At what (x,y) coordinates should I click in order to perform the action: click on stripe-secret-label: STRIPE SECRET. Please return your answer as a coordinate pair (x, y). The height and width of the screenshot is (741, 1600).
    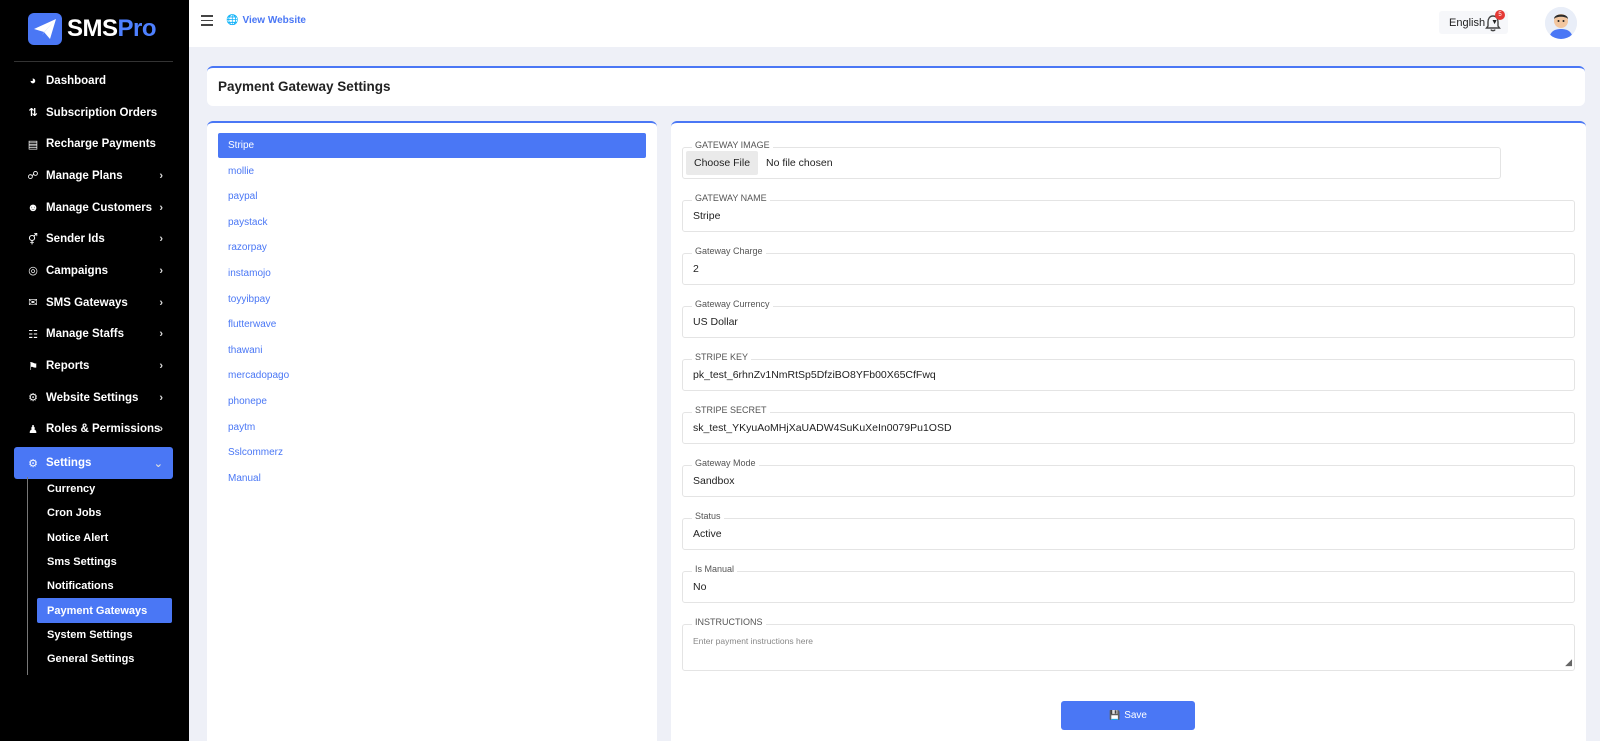
    Looking at the image, I should click on (731, 410).